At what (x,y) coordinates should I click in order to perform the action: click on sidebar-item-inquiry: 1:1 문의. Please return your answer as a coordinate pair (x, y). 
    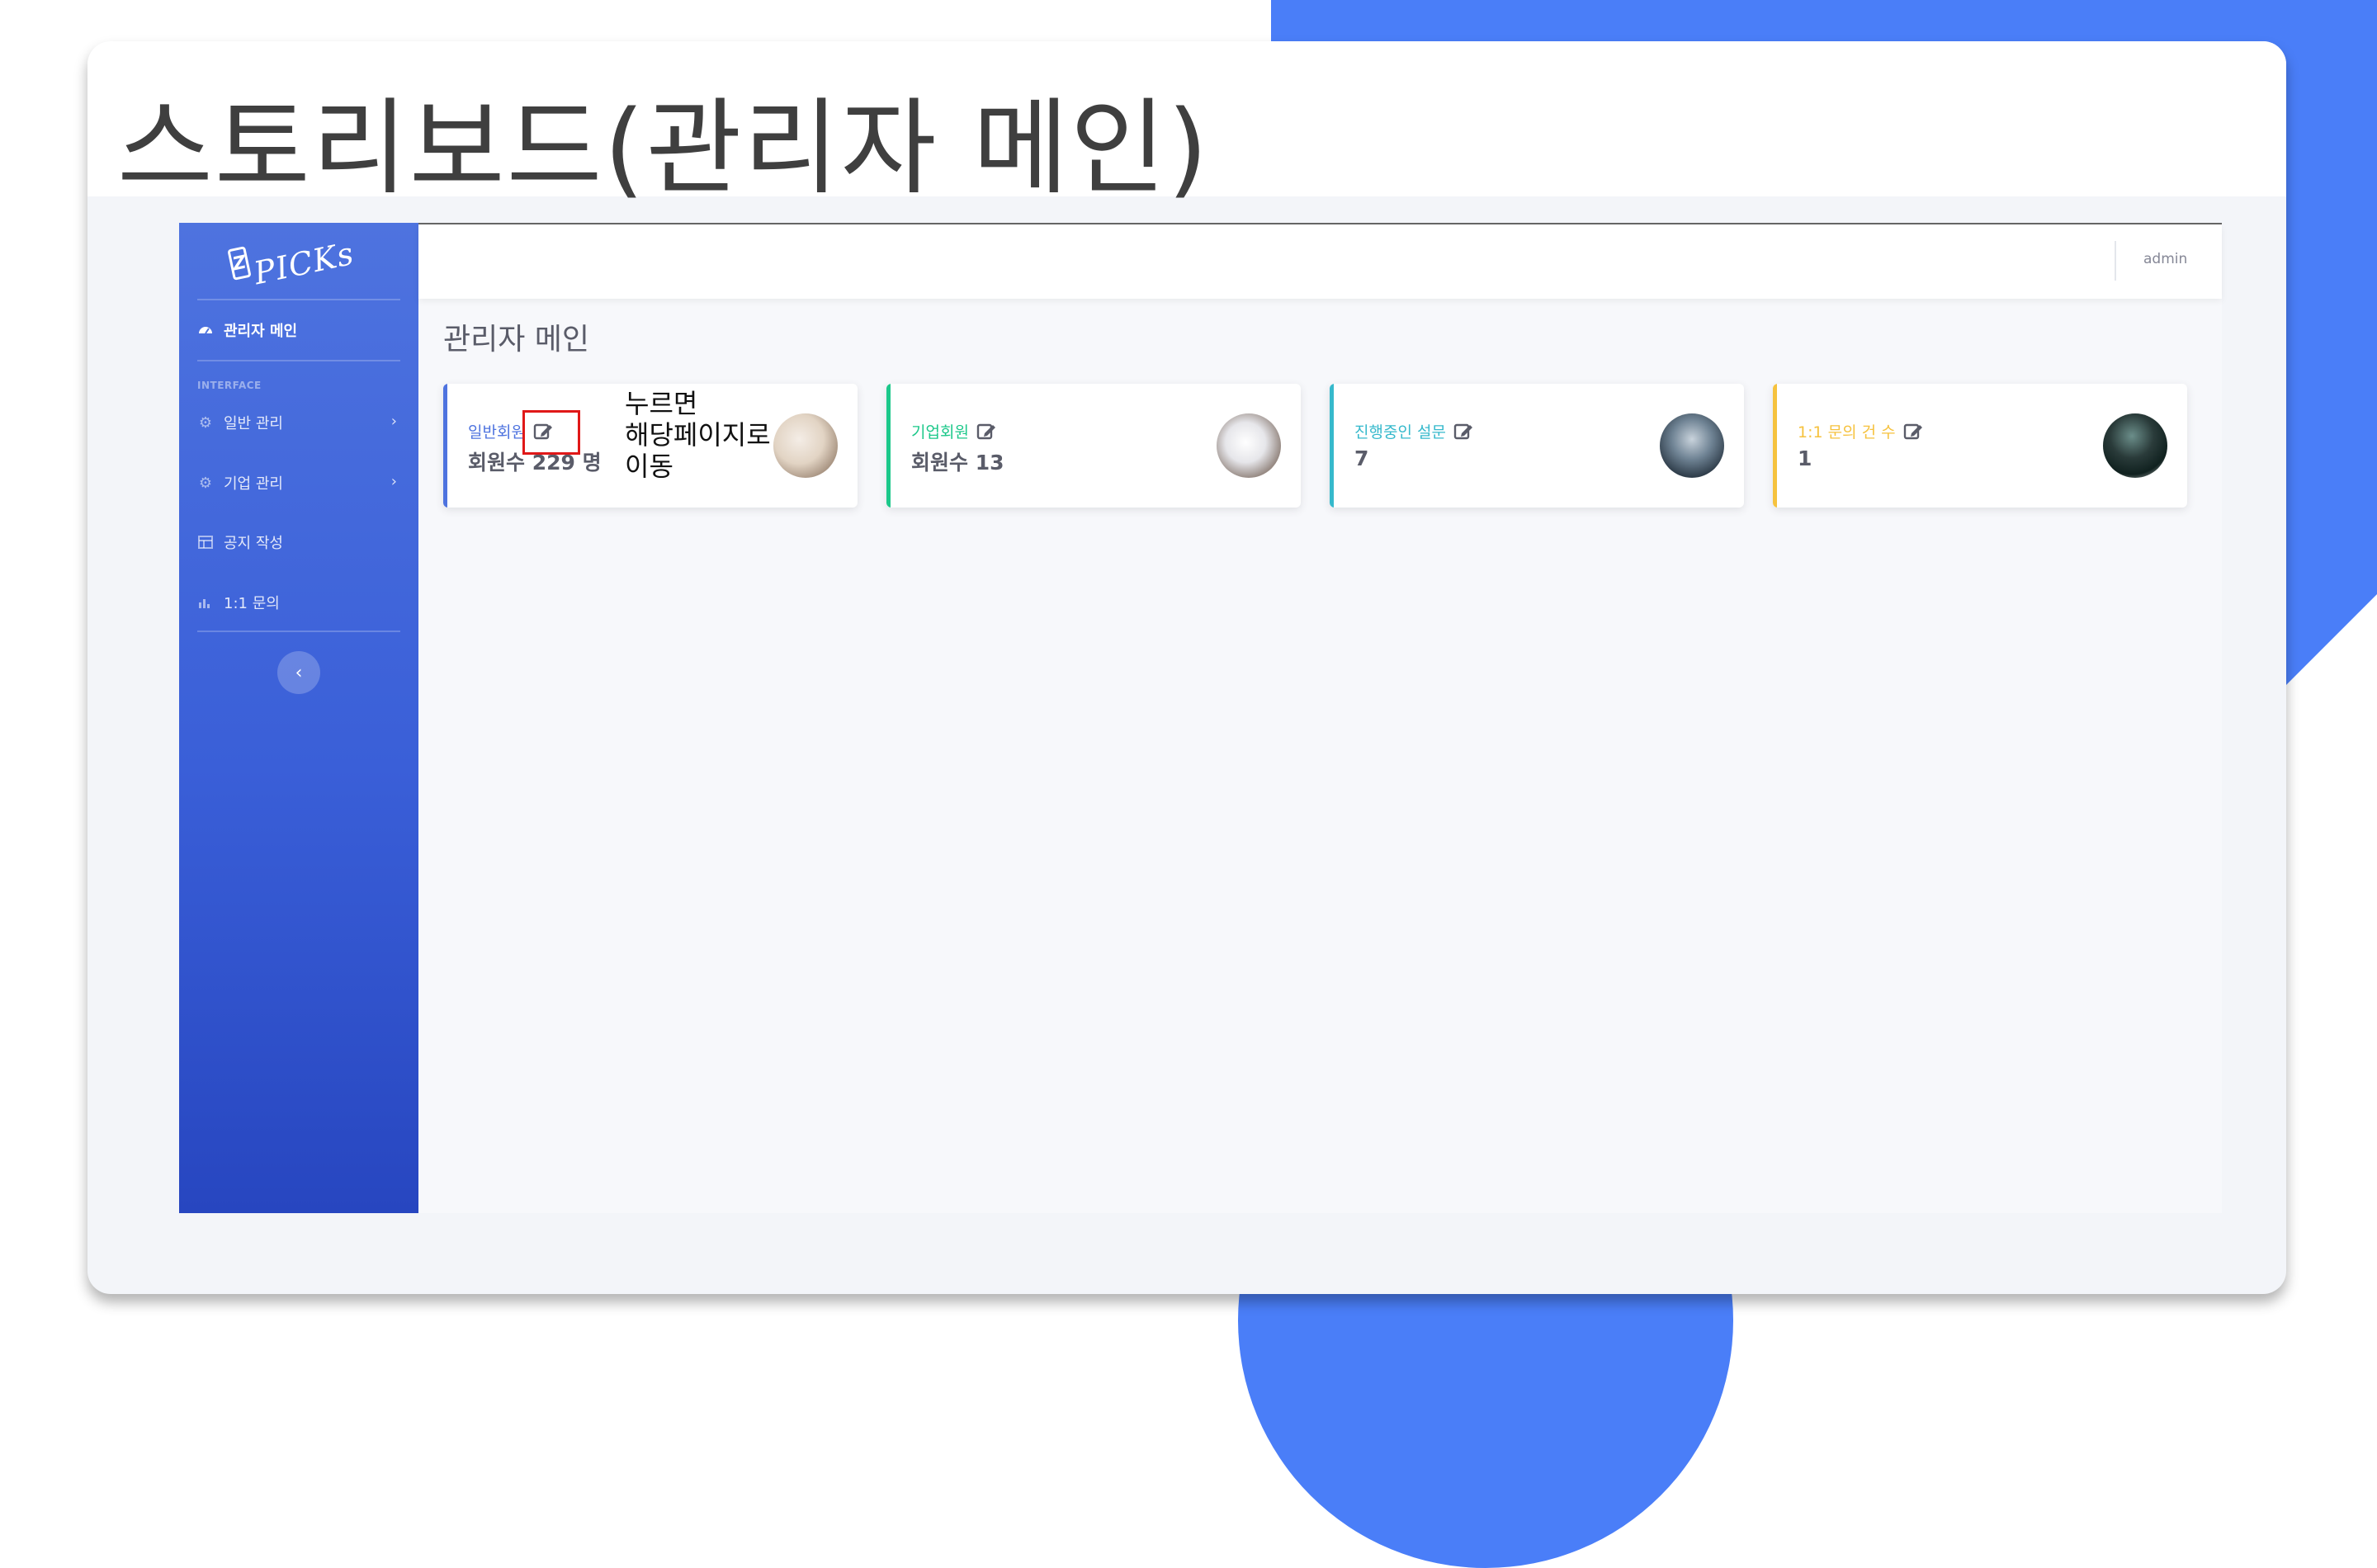
    Looking at the image, I should click on (298, 602).